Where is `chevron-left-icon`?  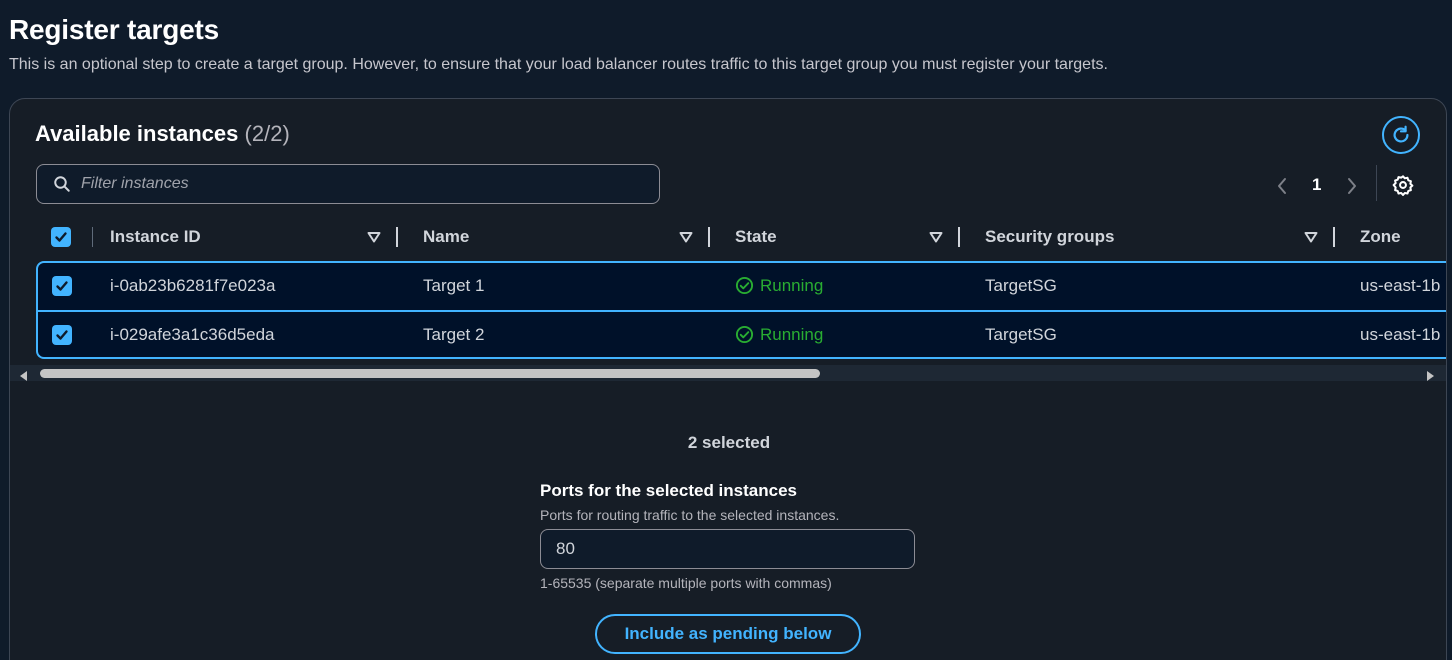 chevron-left-icon is located at coordinates (1282, 186).